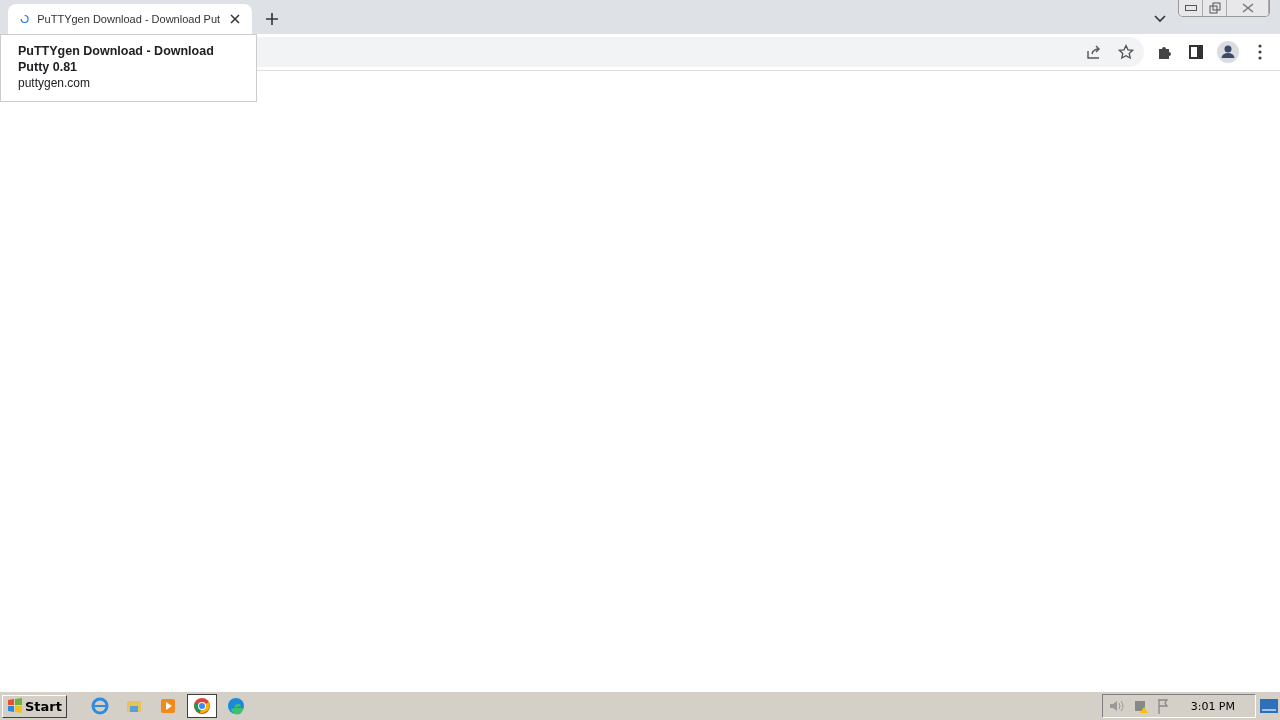  I want to click on browser-tab: PuTTYgen Download - Download Put, so click(130, 19).